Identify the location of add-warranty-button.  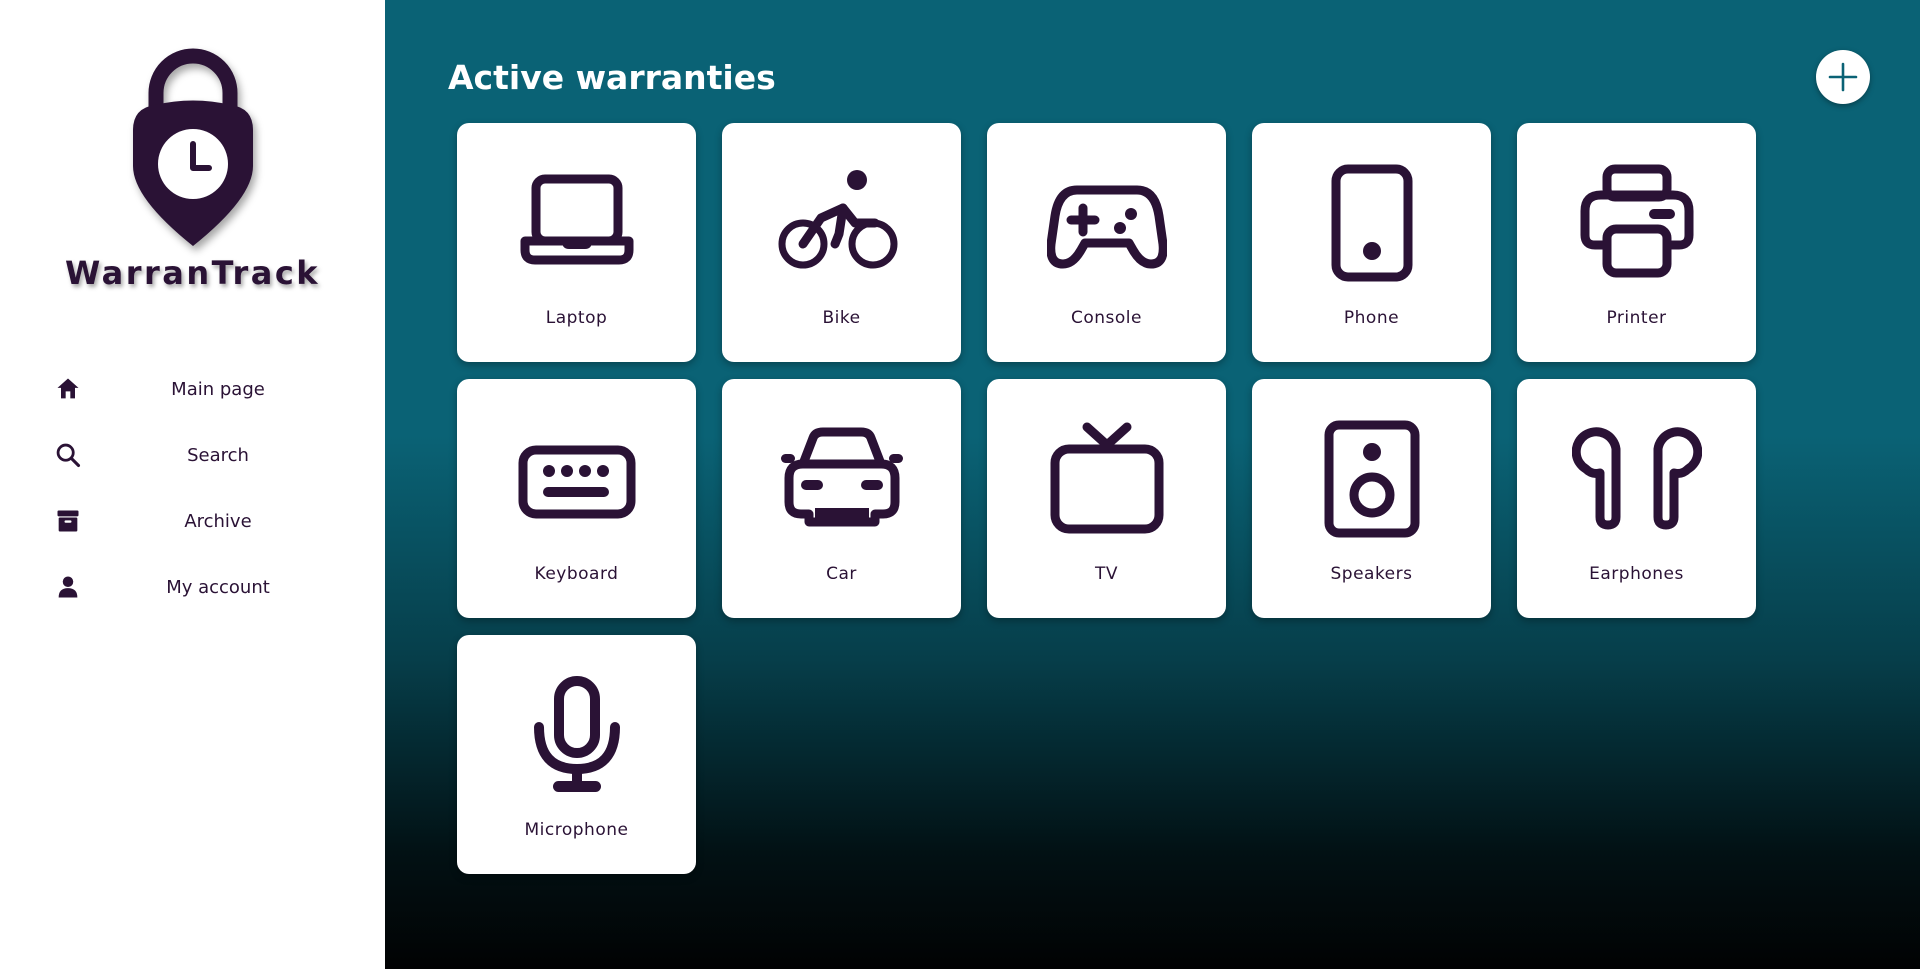
(1843, 77).